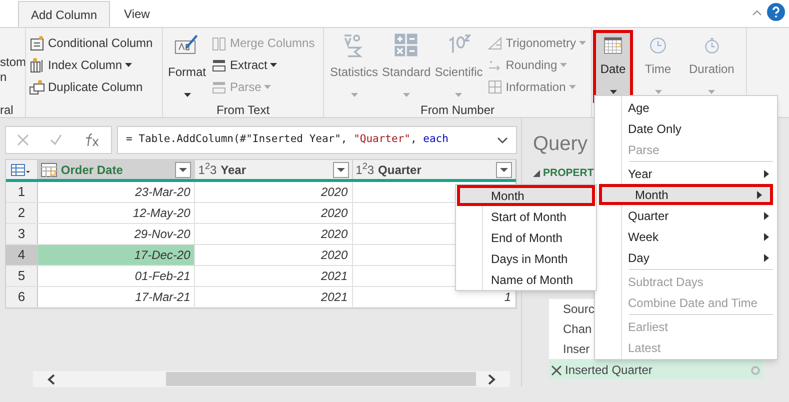 The height and width of the screenshot is (402, 789). What do you see at coordinates (536, 174) in the screenshot?
I see `collapse-triangle-icon` at bounding box center [536, 174].